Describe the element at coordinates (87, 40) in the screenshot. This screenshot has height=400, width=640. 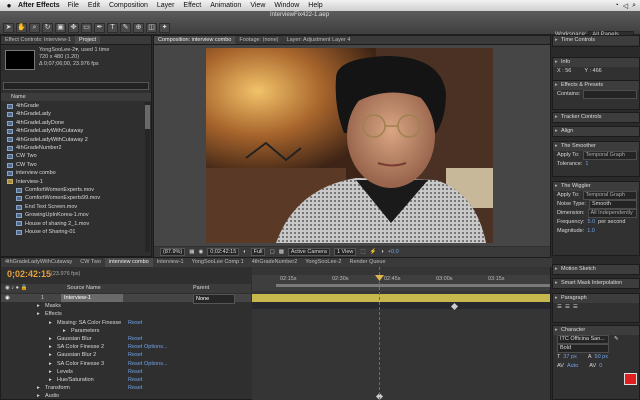
I see `tab-project: Project` at that location.